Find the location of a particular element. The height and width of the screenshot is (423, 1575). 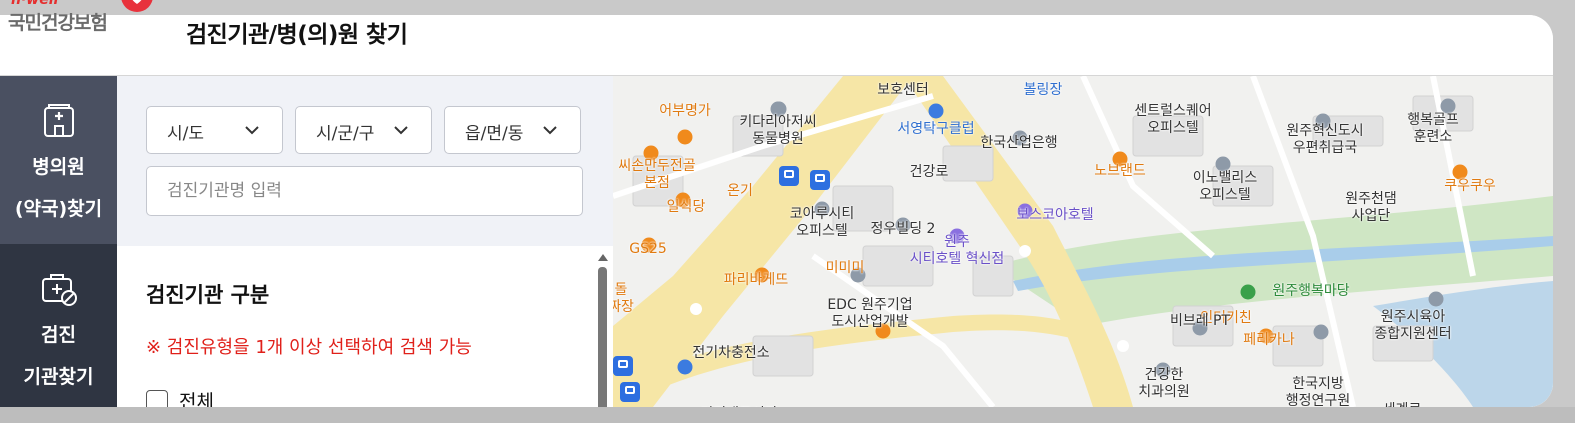

map-place-label: 페리카나 is located at coordinates (1269, 340).